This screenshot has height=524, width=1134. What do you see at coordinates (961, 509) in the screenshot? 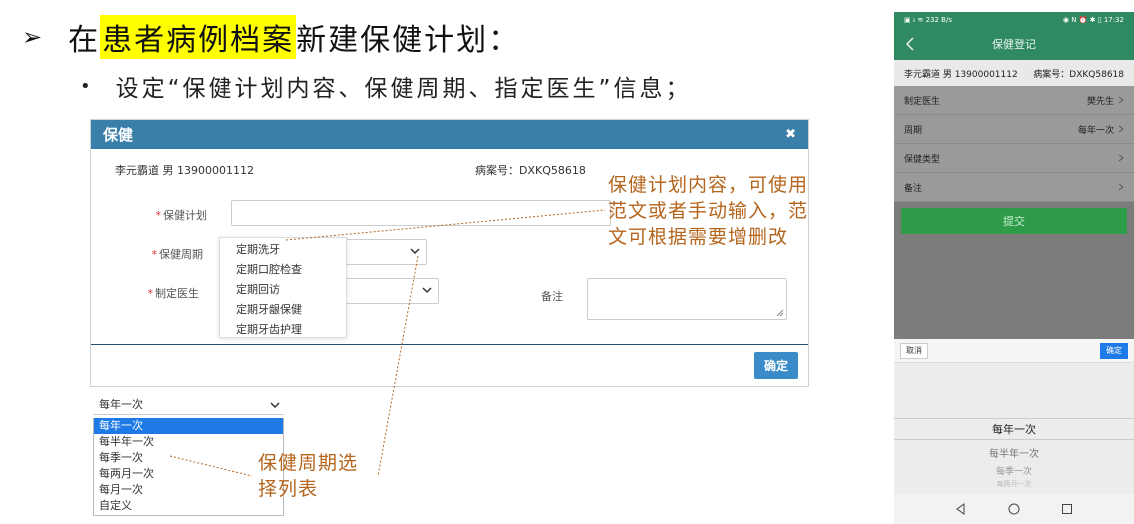
I see `back-triangle-icon` at bounding box center [961, 509].